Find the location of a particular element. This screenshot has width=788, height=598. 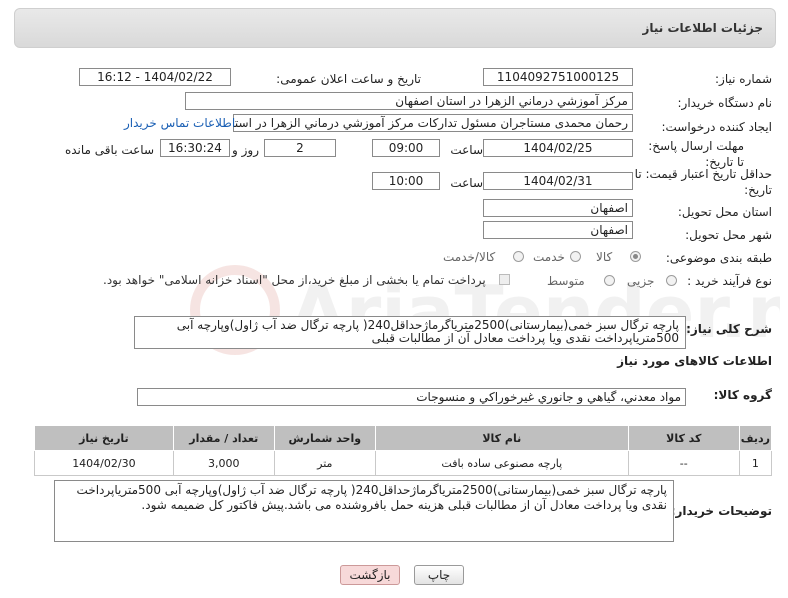

cell-date: 1404/02/30 is located at coordinates (104, 463).